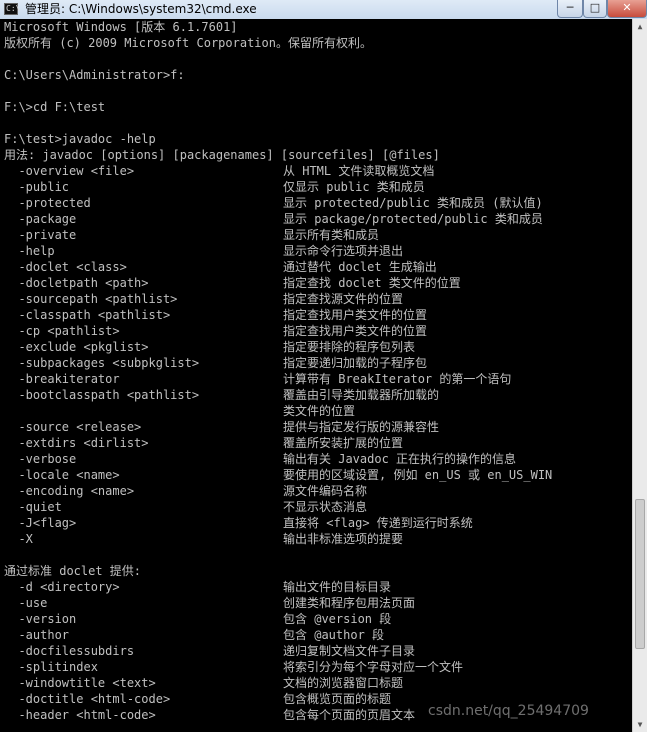 The height and width of the screenshot is (732, 647). Describe the element at coordinates (349, 347) in the screenshot. I see `option-desc: 指定要排除的程序包列表` at that location.